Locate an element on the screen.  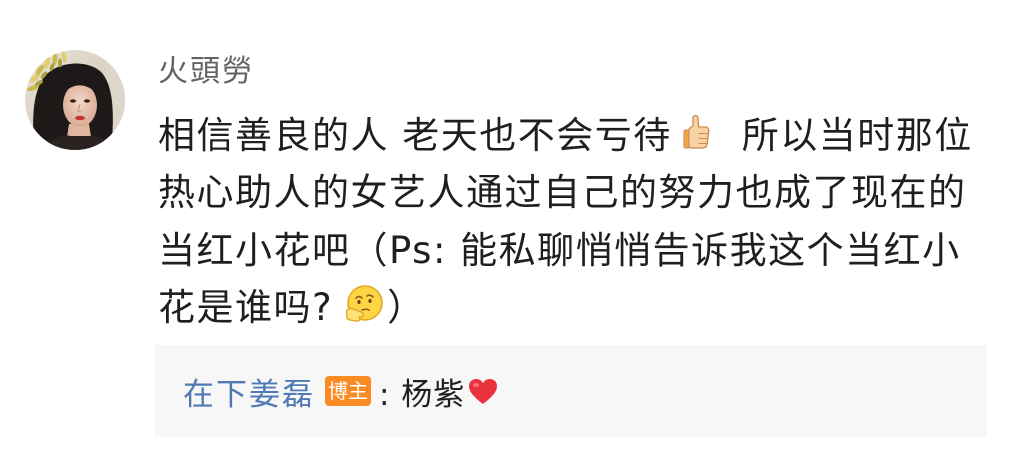
comment-line-text: 当红小花吧（Ps: 能私聊悄悄告诉我这个当红小 is located at coordinates (559, 250).